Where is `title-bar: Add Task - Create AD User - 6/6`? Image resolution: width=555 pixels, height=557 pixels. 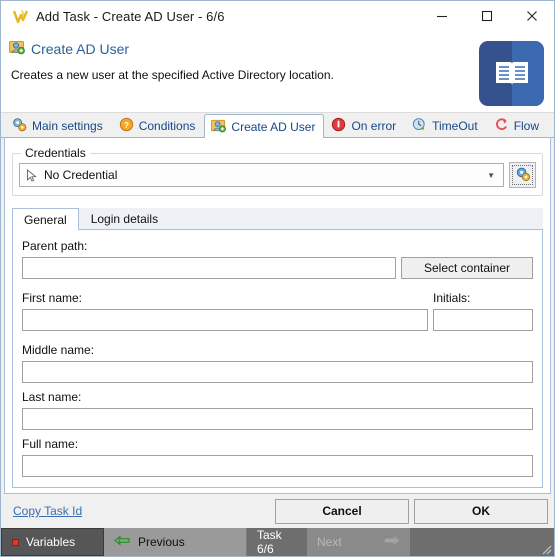 title-bar: Add Task - Create AD User - 6/6 is located at coordinates (277, 16).